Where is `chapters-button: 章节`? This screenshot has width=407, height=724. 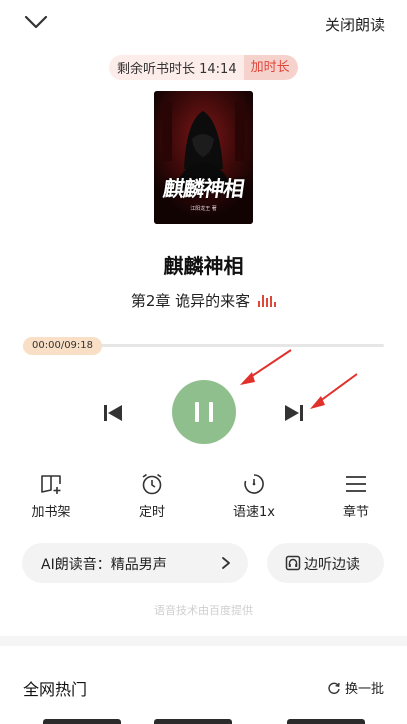
chapters-button: 章节 is located at coordinates (356, 496).